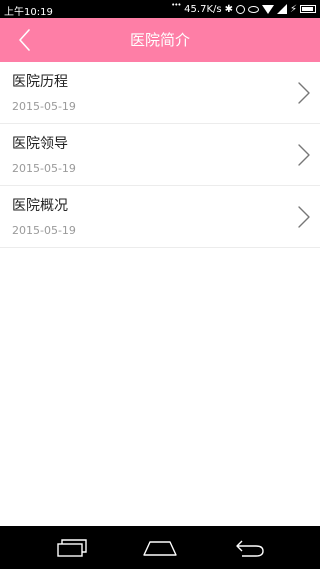 This screenshot has height=569, width=320. What do you see at coordinates (160, 9) in the screenshot?
I see `status-bar: 上午10:19 45.7K/s ✱ ⚡` at bounding box center [160, 9].